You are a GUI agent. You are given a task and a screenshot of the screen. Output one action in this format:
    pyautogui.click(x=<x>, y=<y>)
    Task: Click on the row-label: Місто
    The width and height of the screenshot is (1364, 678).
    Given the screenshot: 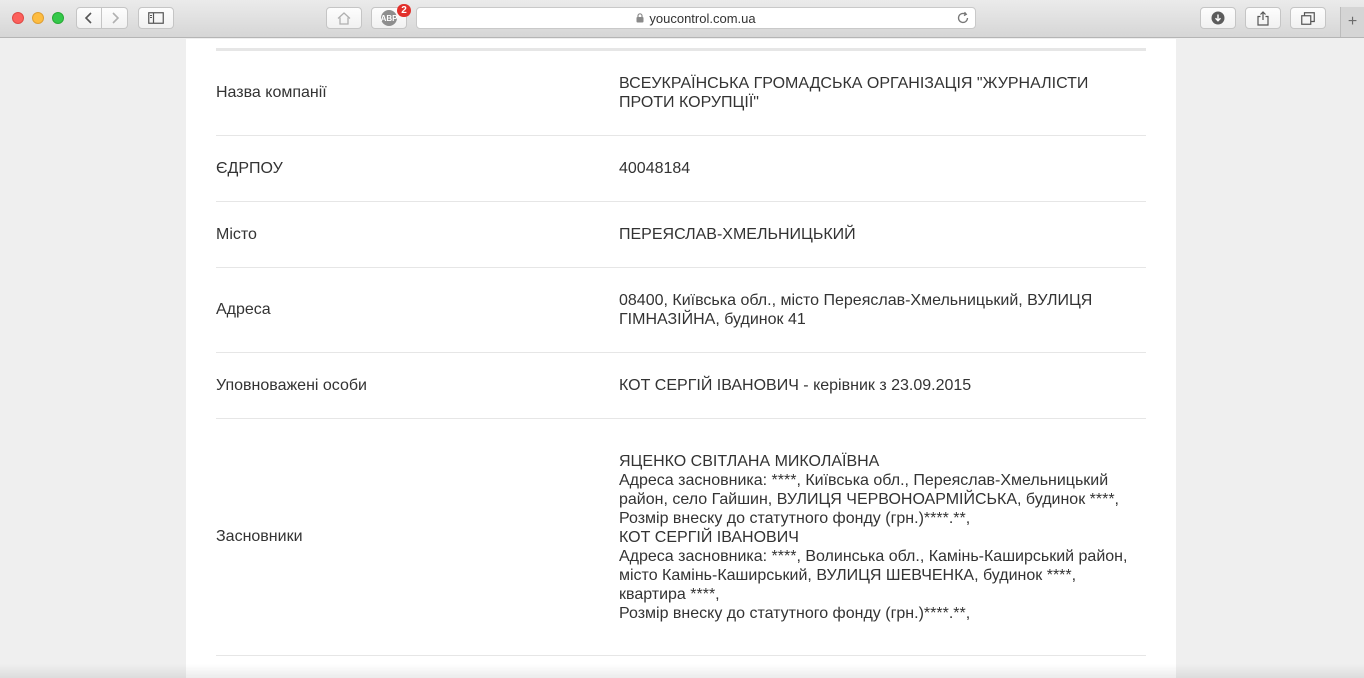 What is the action you would take?
    pyautogui.click(x=236, y=234)
    